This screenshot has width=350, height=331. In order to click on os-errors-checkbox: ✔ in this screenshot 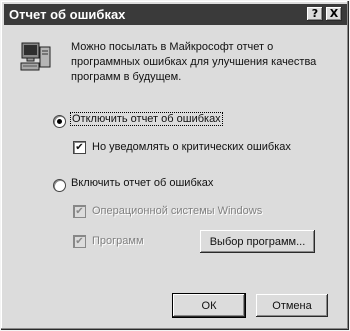, I will do `click(79, 211)`.